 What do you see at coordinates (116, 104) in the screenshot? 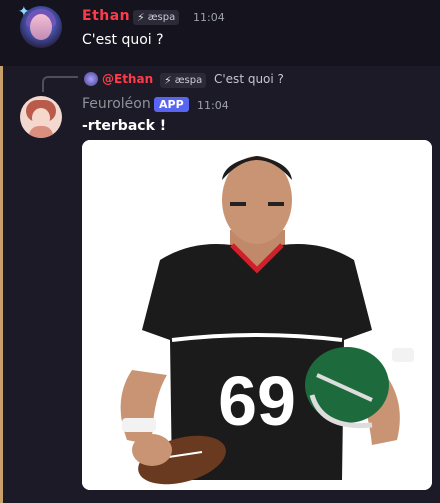
I see `username: Feuroléon` at bounding box center [116, 104].